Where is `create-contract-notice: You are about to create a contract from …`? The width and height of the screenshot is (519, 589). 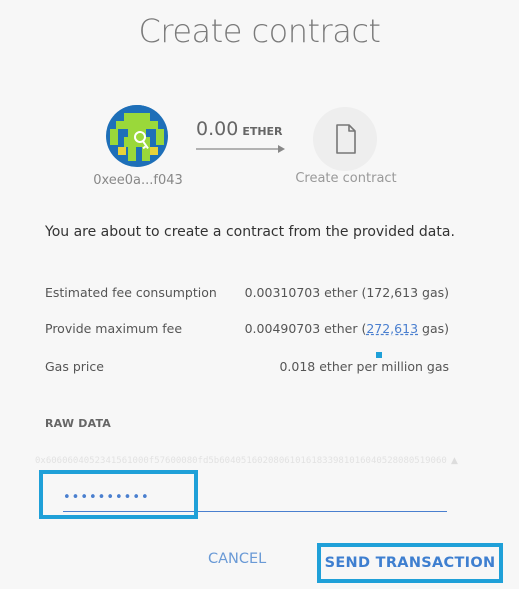
create-contract-notice: You are about to create a contract from … is located at coordinates (250, 232).